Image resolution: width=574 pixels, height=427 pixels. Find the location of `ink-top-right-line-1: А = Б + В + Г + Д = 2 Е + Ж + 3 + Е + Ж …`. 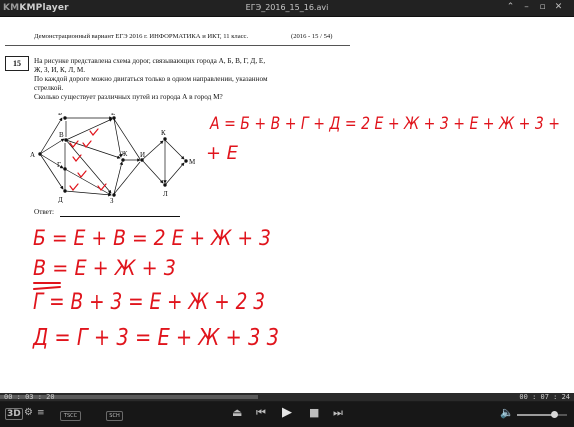

ink-top-right-line-1: А = Б + В + Г + Д = 2 Е + Ж + 3 + Е + Ж … is located at coordinates (384, 124).